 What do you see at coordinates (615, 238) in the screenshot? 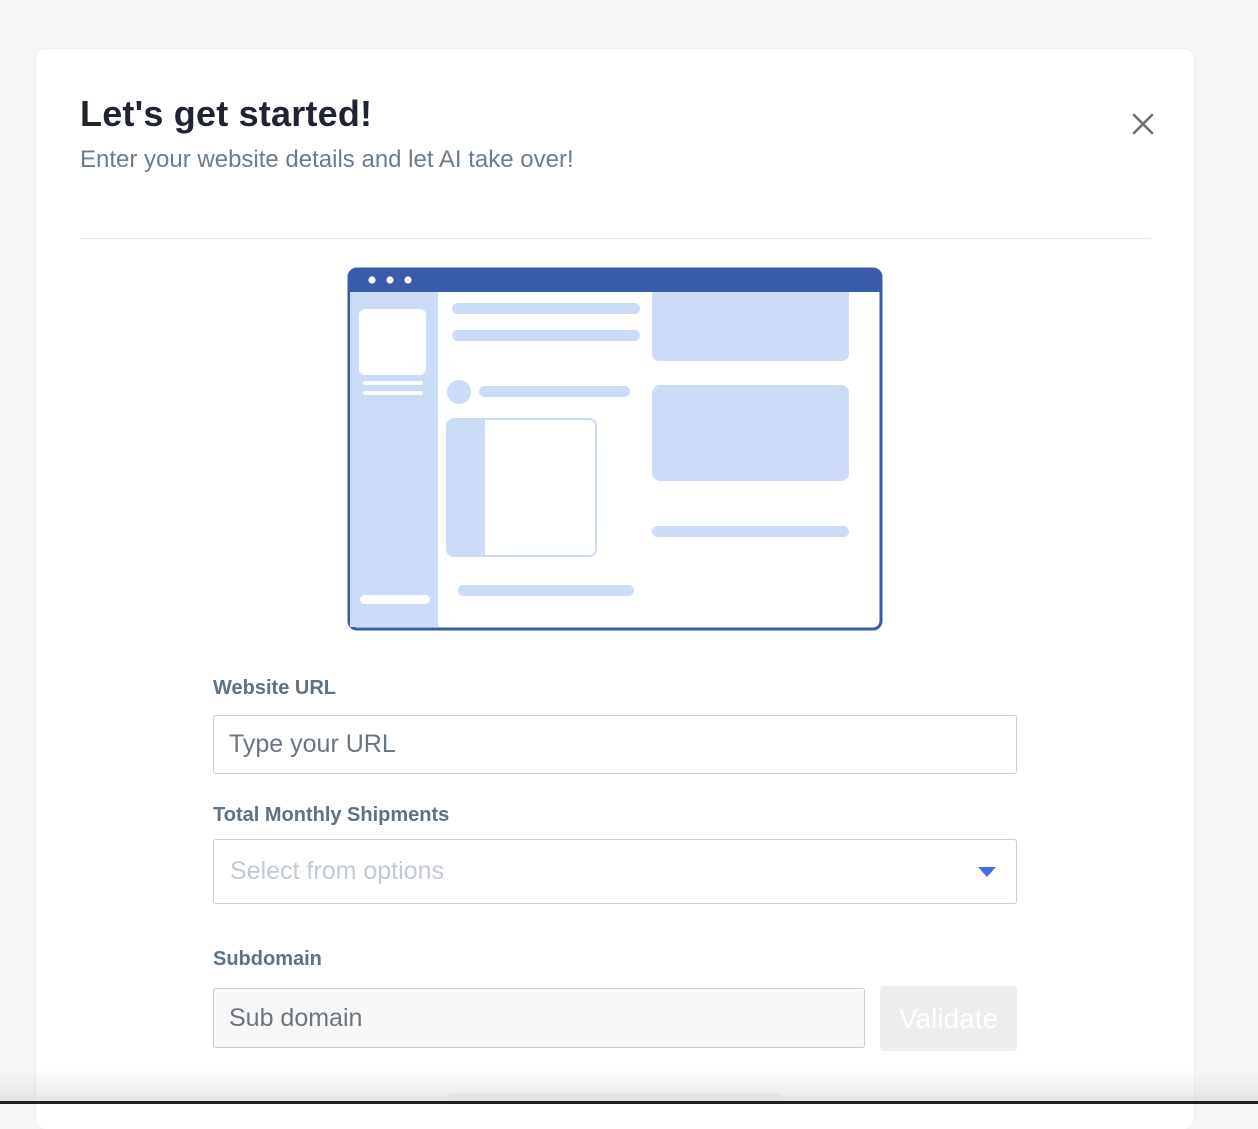
I see `header-divider` at bounding box center [615, 238].